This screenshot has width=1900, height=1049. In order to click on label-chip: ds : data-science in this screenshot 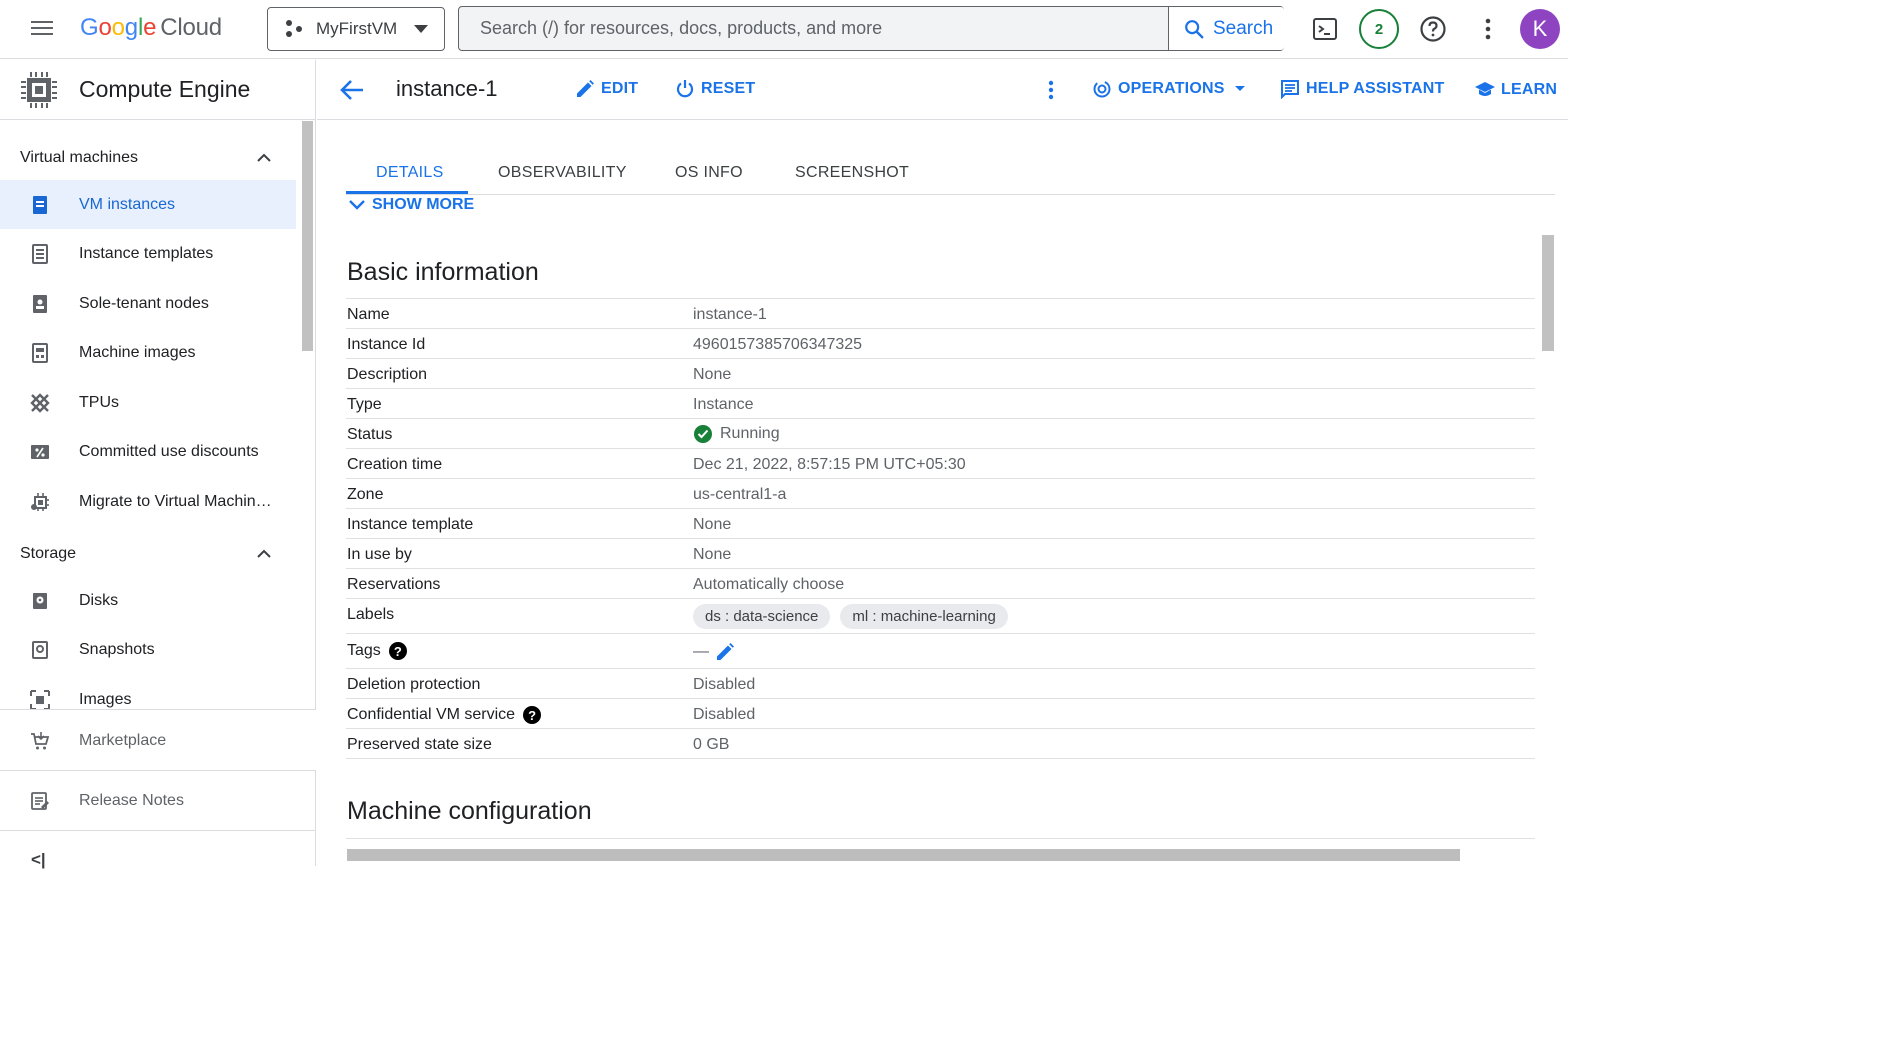, I will do `click(762, 616)`.